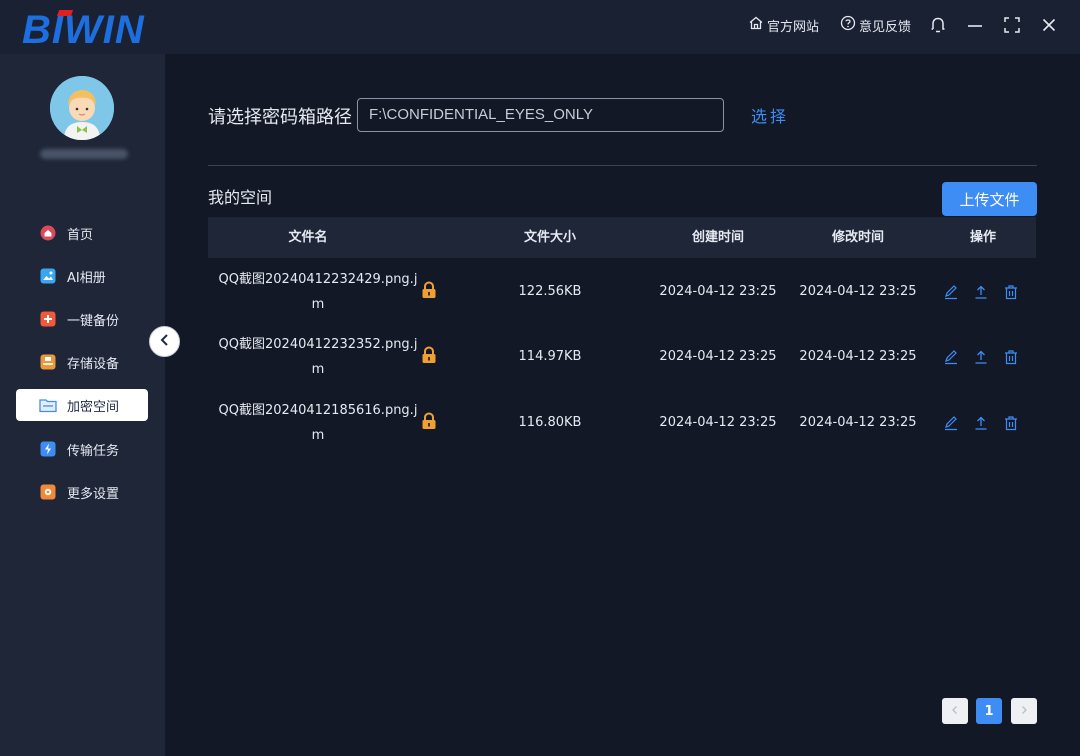  I want to click on sidebar-item-home: 首页, so click(82, 233).